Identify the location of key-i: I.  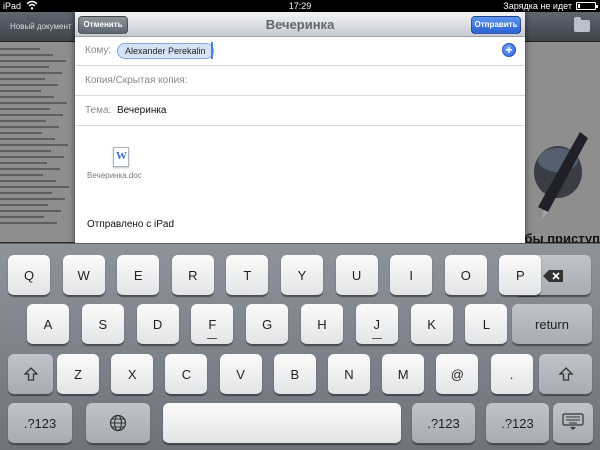
(411, 275).